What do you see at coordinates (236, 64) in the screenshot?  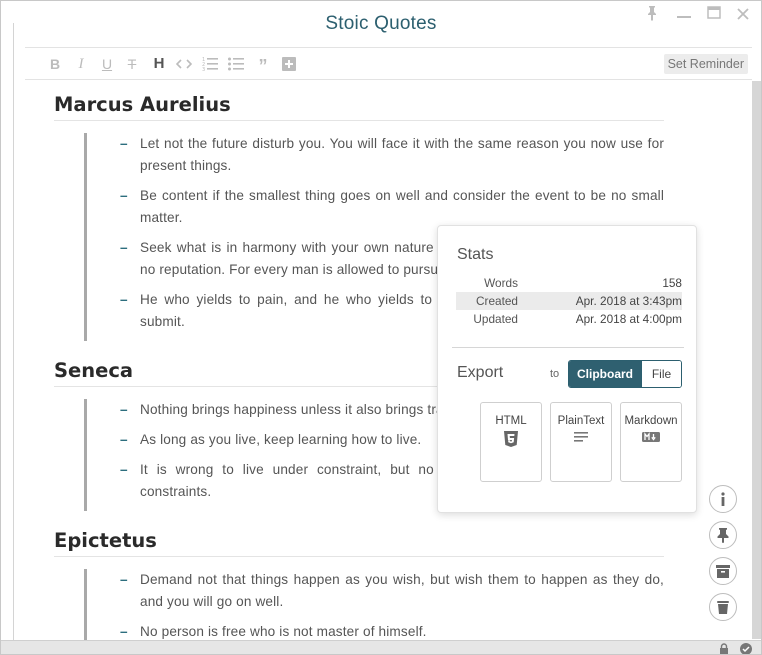 I see `bullet-list-icon` at bounding box center [236, 64].